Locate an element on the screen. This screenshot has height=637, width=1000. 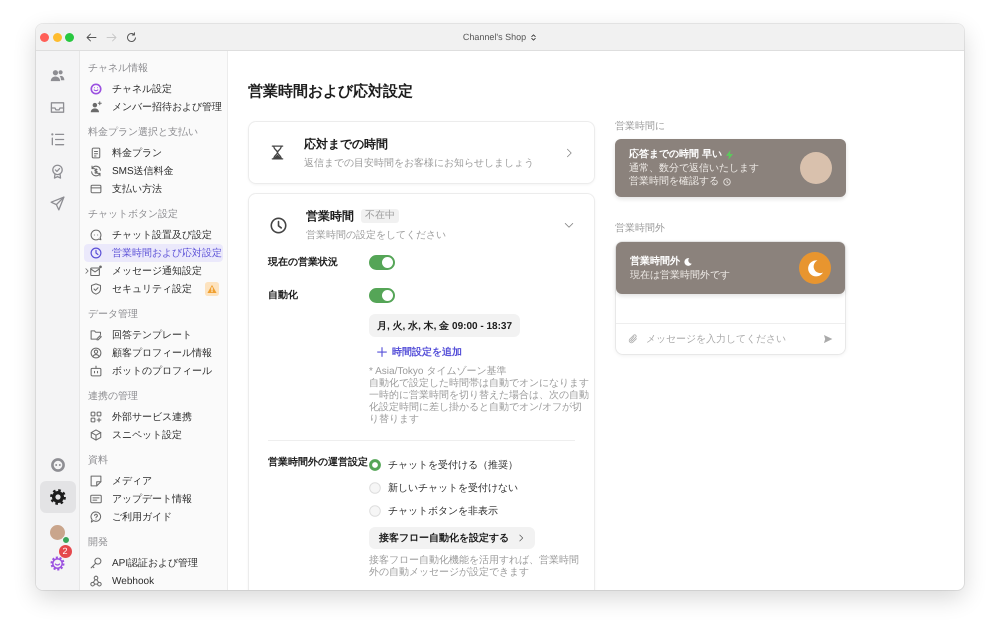
sidebar-item: 顧客プロフィール情報 is located at coordinates (153, 353).